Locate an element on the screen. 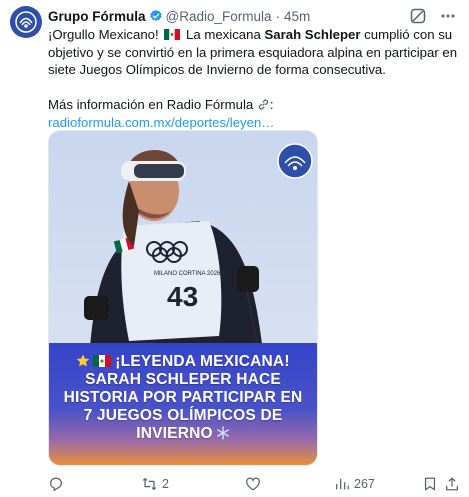 The image size is (469, 497). views-icon is located at coordinates (342, 484).